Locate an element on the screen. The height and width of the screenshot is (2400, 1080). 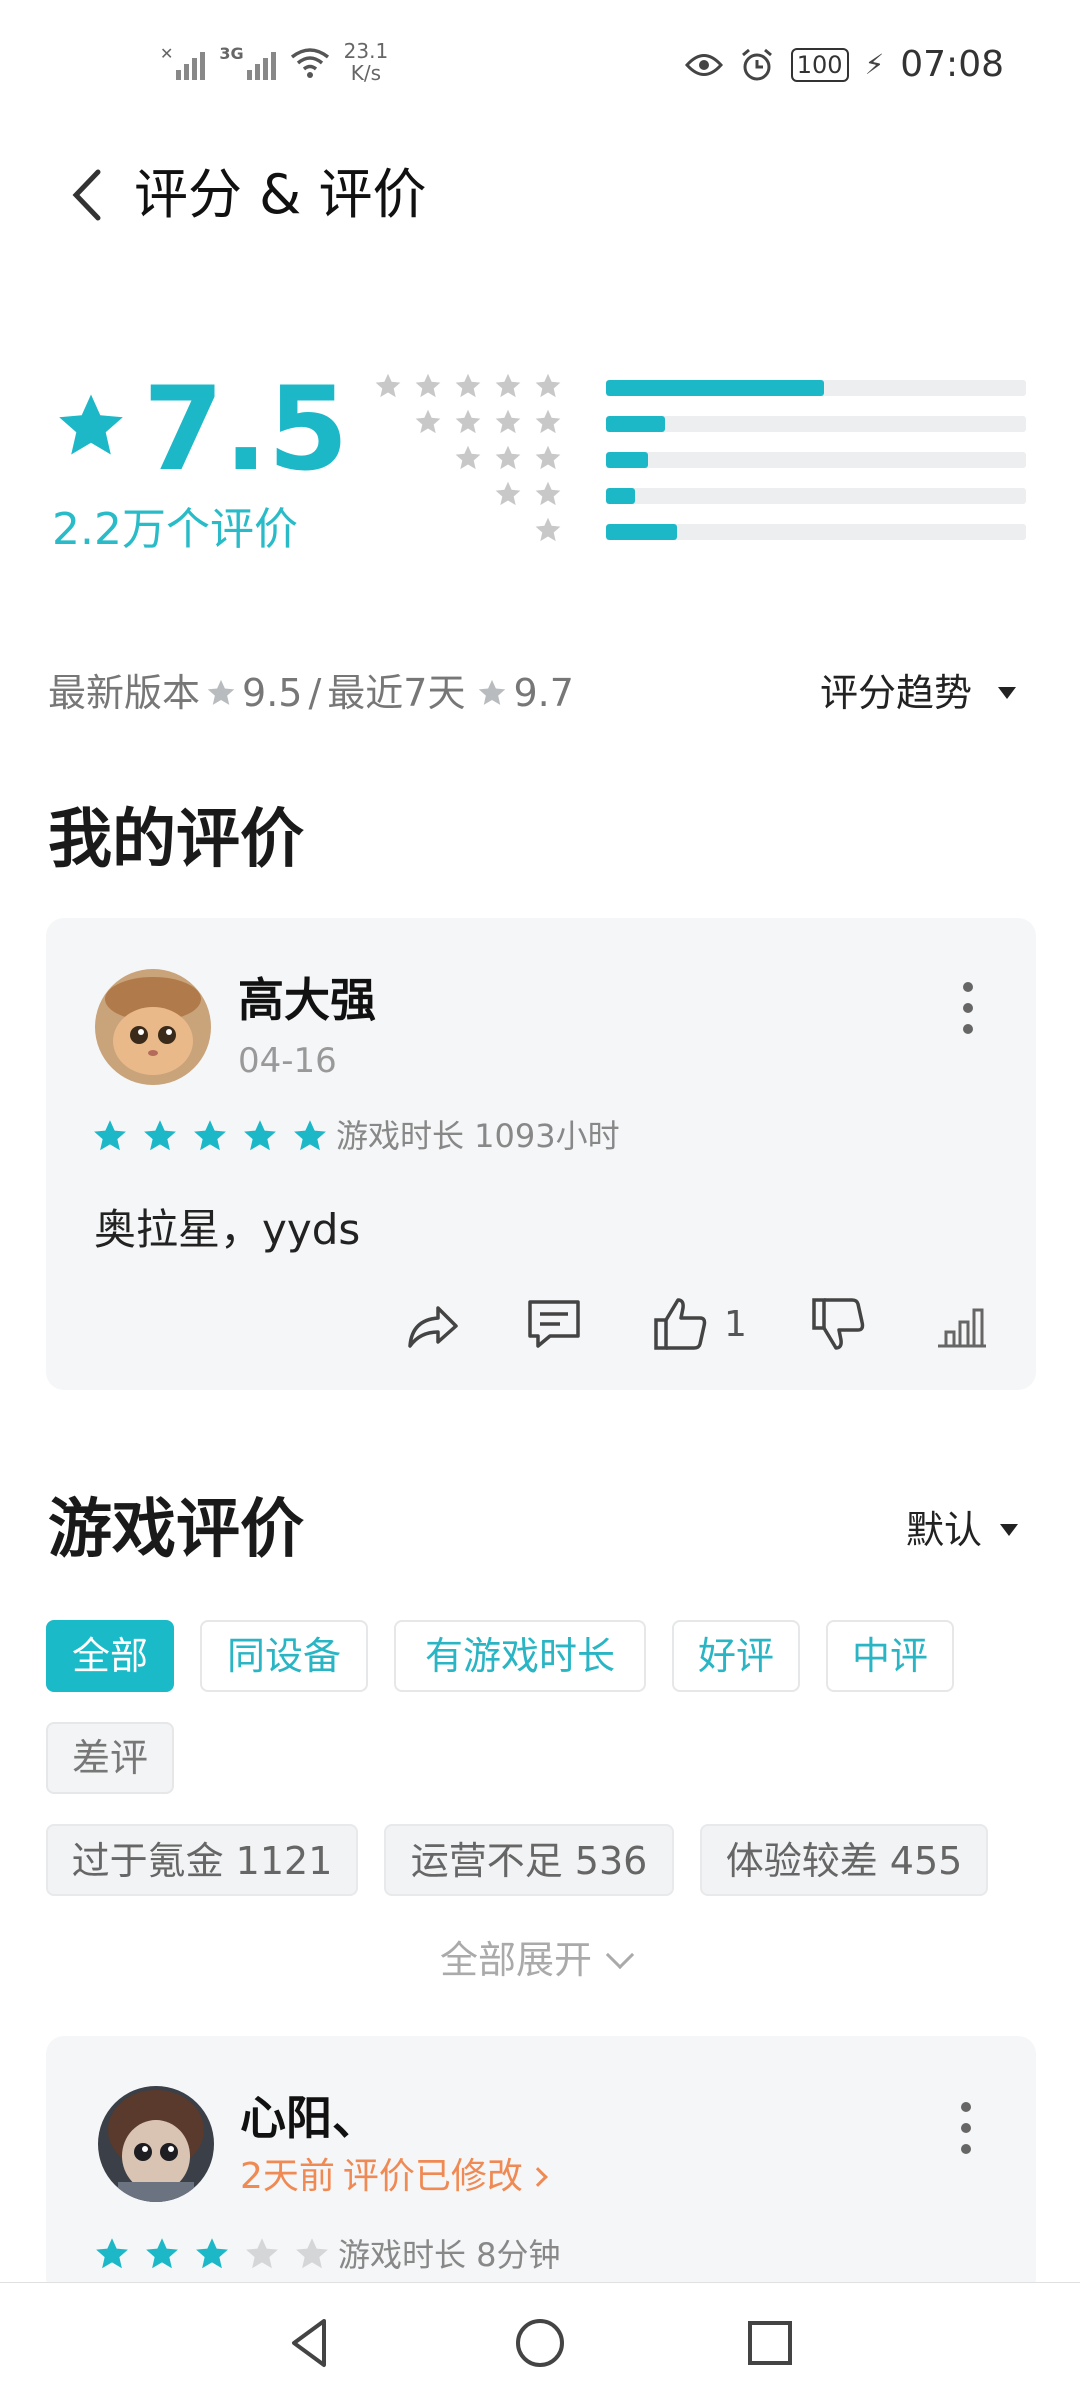
review-card: 心阳、 2天前 评价已修改 游戏时长 8分钟 is located at coordinates (541, 2166).